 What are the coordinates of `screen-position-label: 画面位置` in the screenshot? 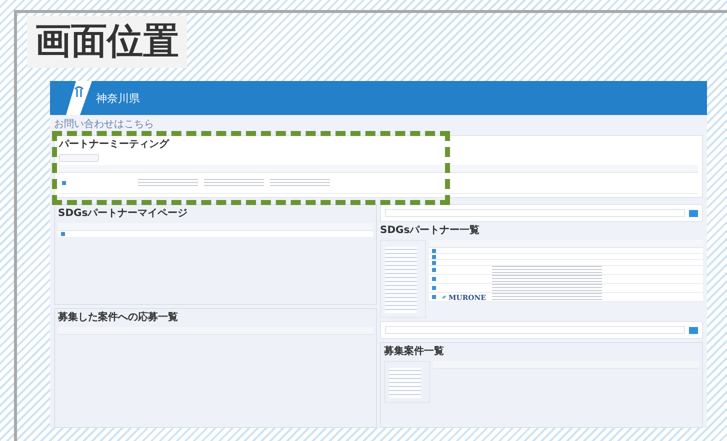 It's located at (107, 42).